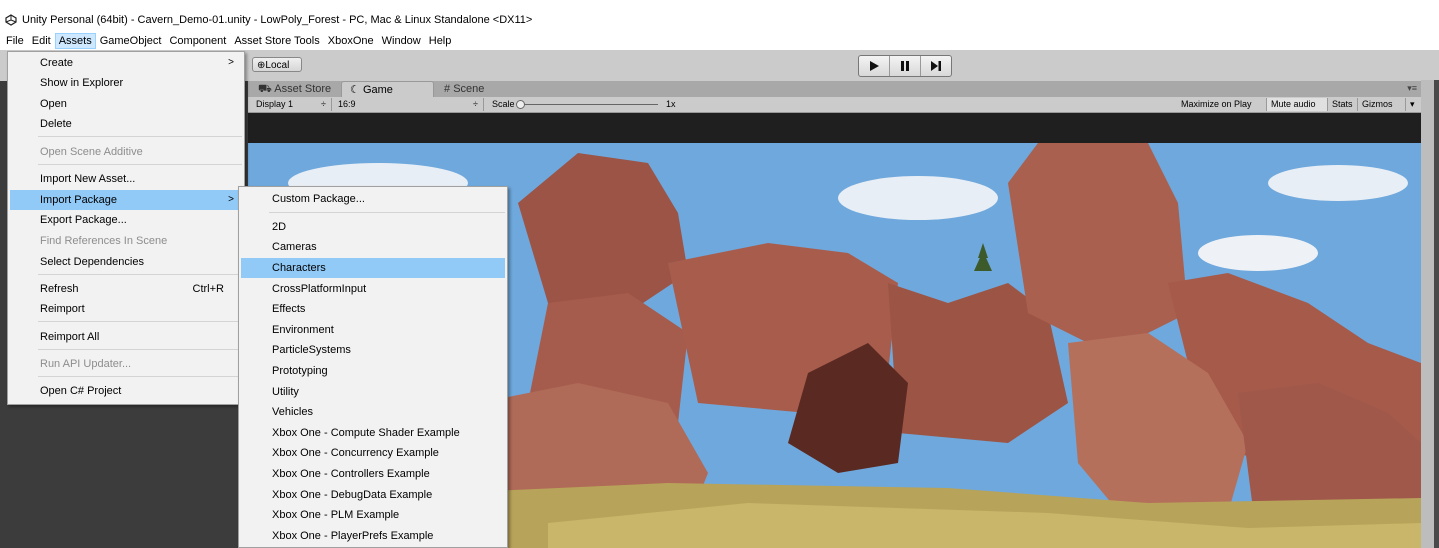 This screenshot has width=1439, height=548. I want to click on menu-item-open-csharp-project: Open C# Project, so click(126, 391).